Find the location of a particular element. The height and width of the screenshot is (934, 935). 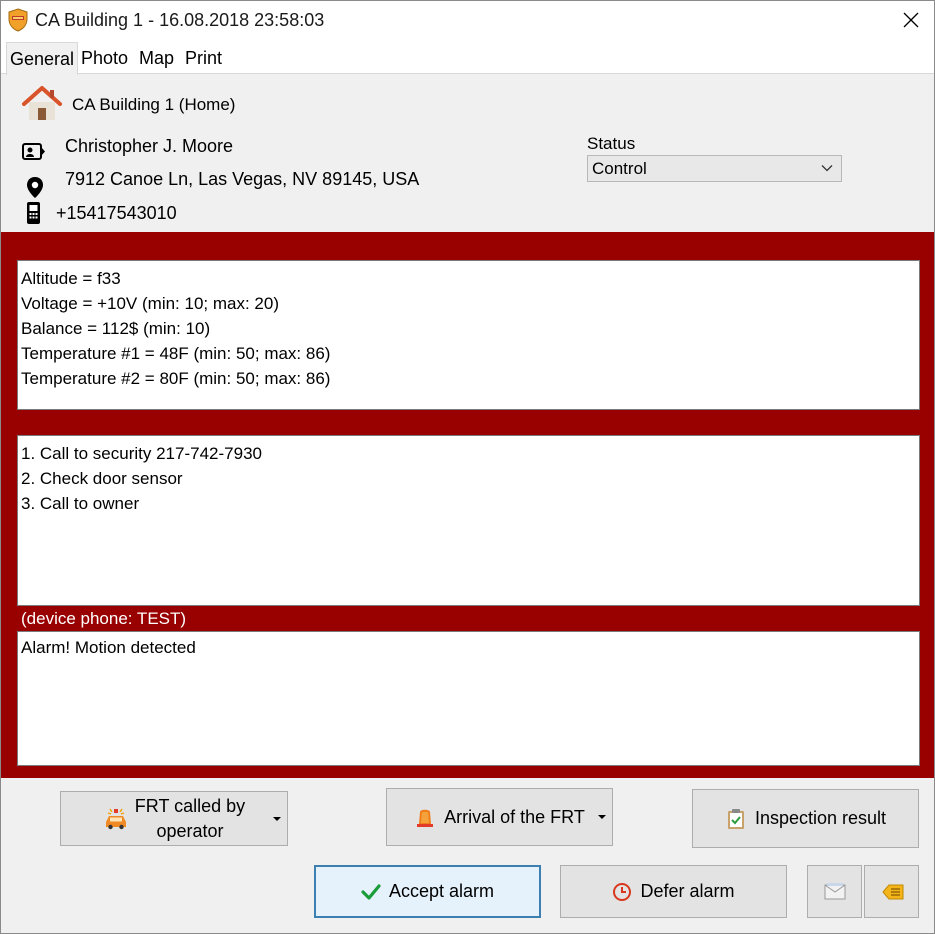

alarm-message: Alarm! Motion detected is located at coordinates (108, 647).